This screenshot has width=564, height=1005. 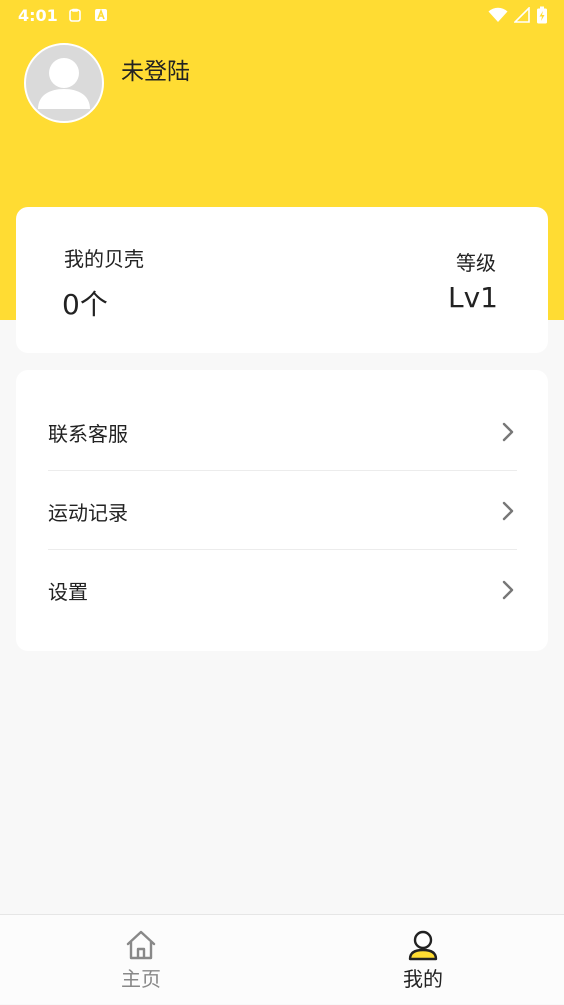 I want to click on stats-card: 我的贝壳 0个 等级 Lv1, so click(x=282, y=280).